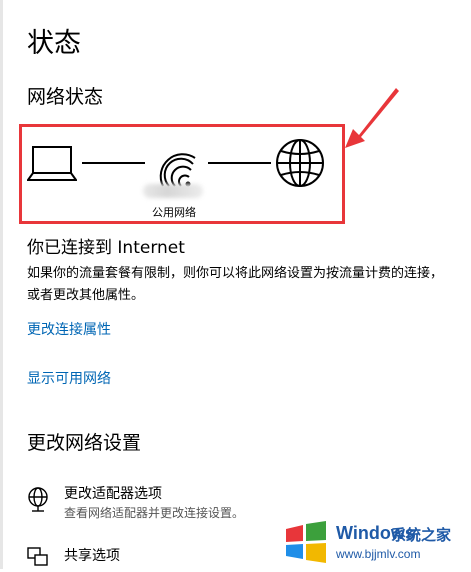 The image size is (471, 572). What do you see at coordinates (154, 513) in the screenshot?
I see `change-adapter-options-description: 查看网络适配器并更改连接设置。` at bounding box center [154, 513].